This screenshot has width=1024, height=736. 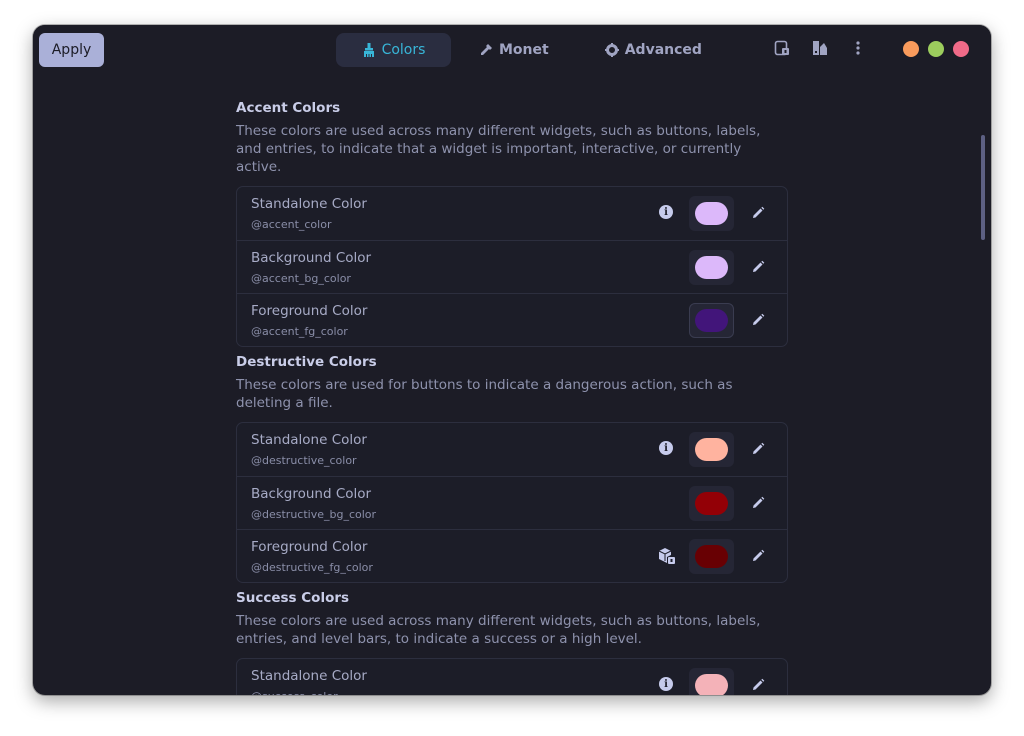 I want to click on row-variable: @accent_bg_color, so click(x=301, y=278).